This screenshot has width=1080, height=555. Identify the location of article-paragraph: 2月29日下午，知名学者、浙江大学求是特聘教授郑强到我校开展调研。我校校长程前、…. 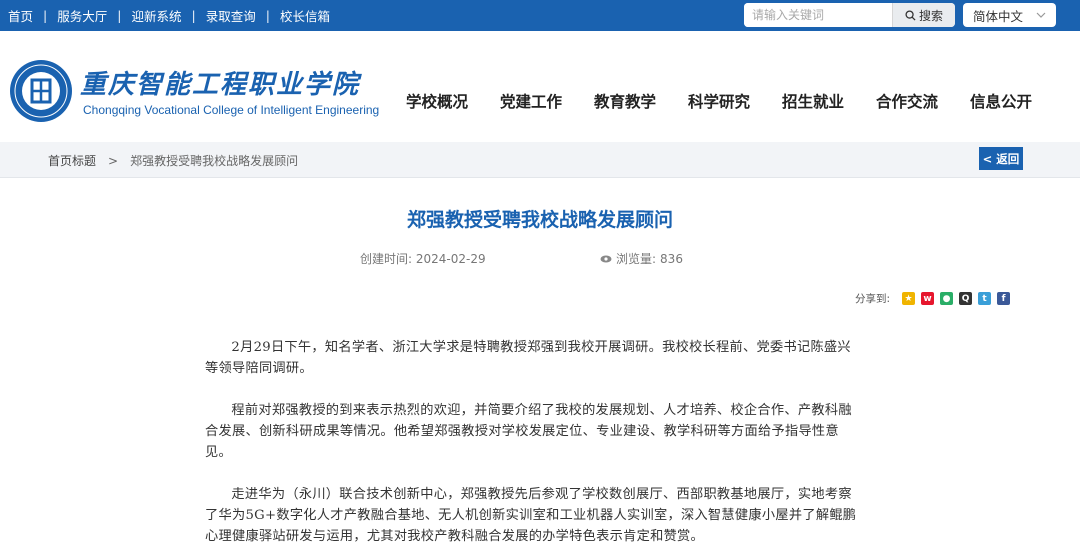
(528, 358).